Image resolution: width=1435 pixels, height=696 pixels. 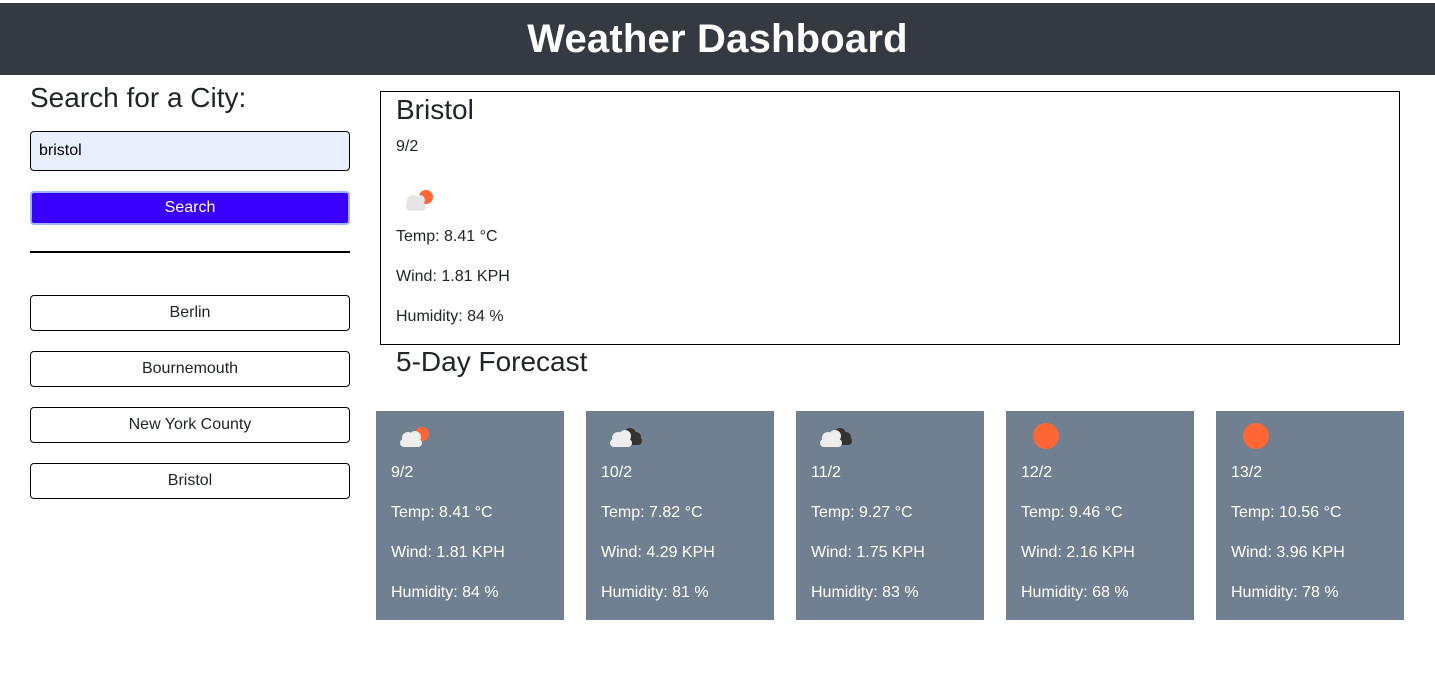 What do you see at coordinates (190, 425) in the screenshot?
I see `history-city-button: New York County` at bounding box center [190, 425].